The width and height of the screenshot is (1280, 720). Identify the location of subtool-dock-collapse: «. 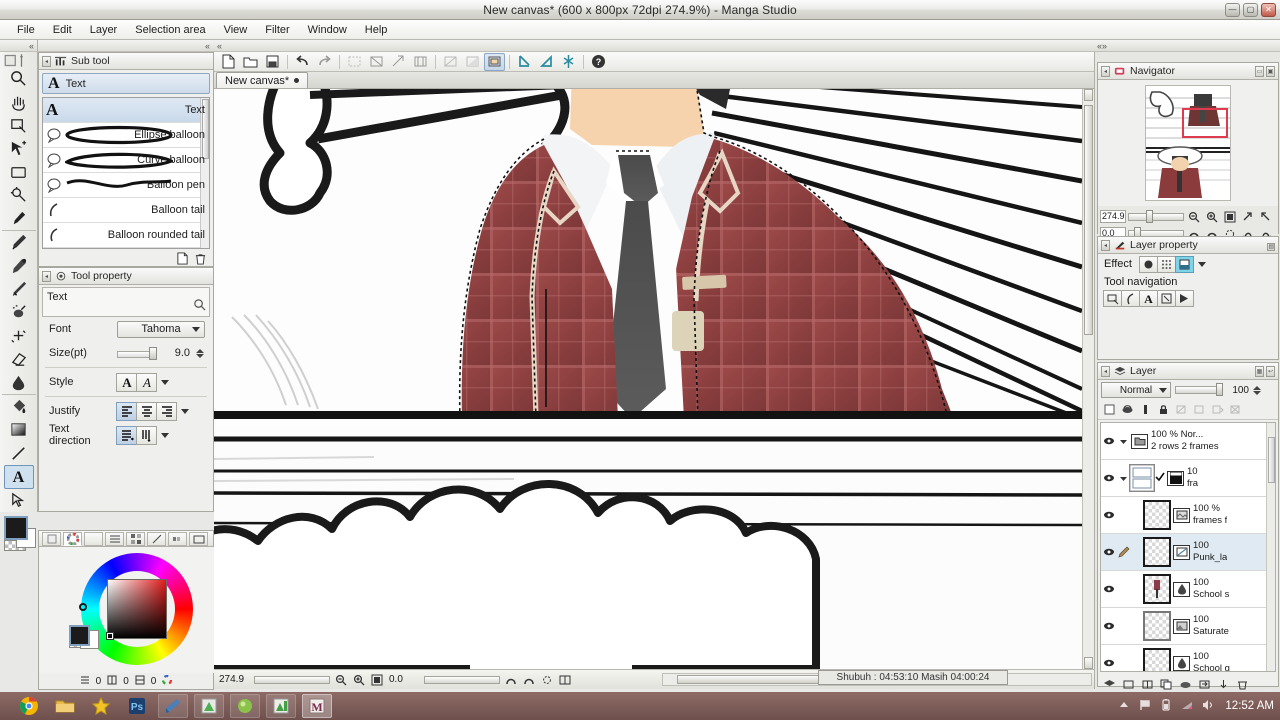
(126, 46).